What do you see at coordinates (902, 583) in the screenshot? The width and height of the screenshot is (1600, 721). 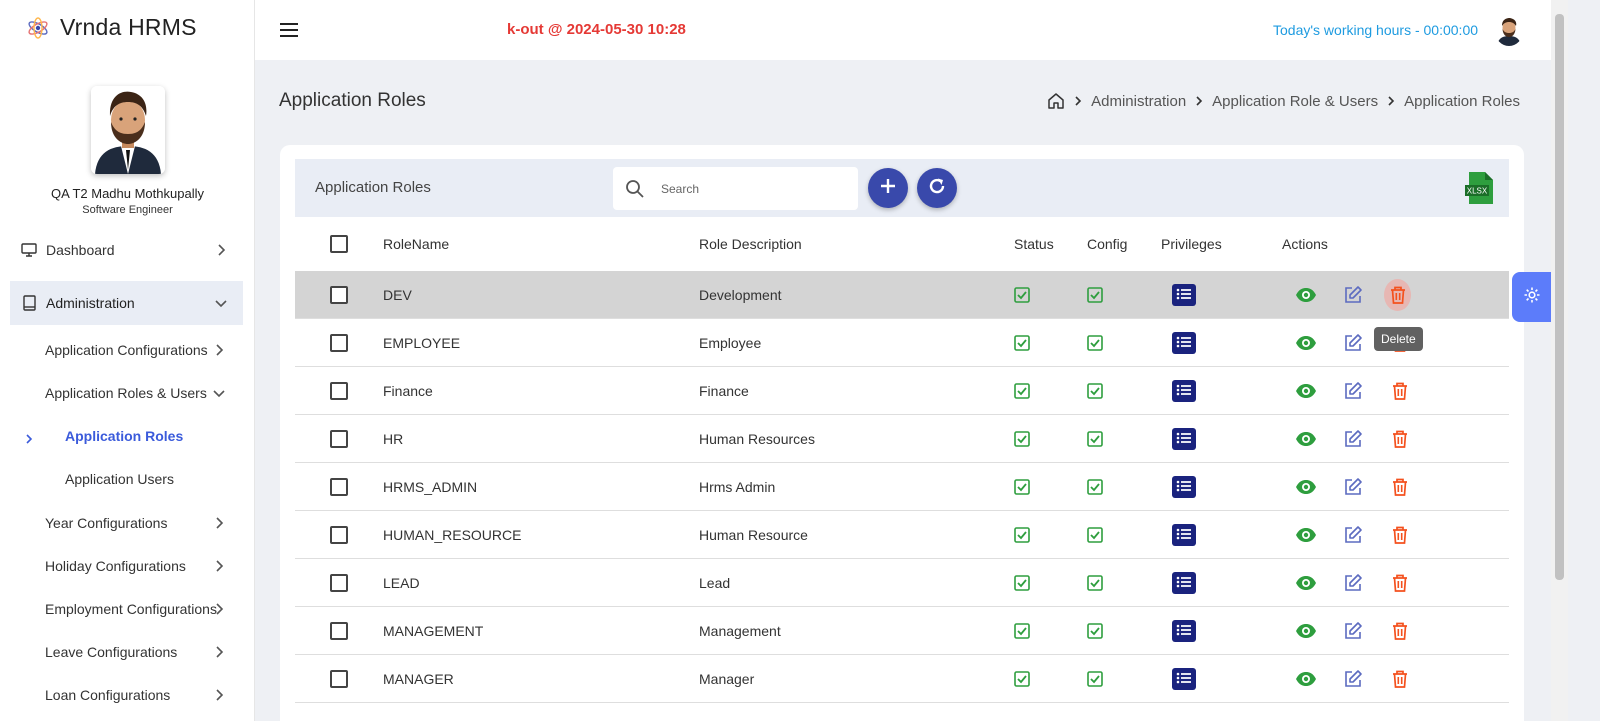 I see `table-row: LEAD Lead` at bounding box center [902, 583].